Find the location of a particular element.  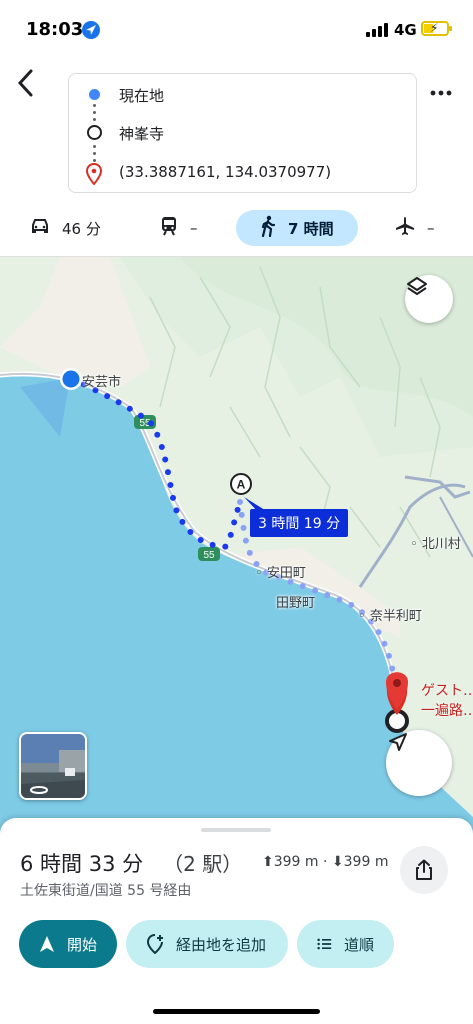

route-via-text: 土佐東街道/国道 55 号経由 is located at coordinates (106, 891).